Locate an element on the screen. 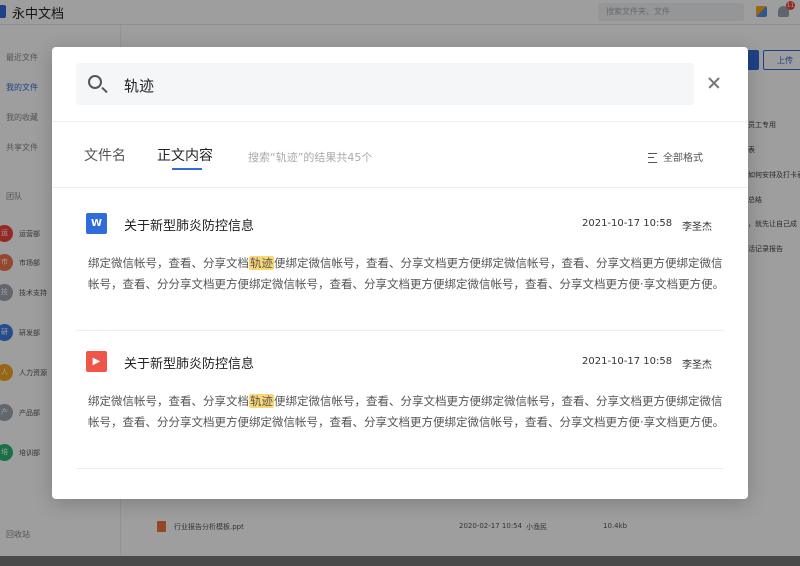 This screenshot has width=800, height=566. tab-content: 正文内容 is located at coordinates (185, 155).